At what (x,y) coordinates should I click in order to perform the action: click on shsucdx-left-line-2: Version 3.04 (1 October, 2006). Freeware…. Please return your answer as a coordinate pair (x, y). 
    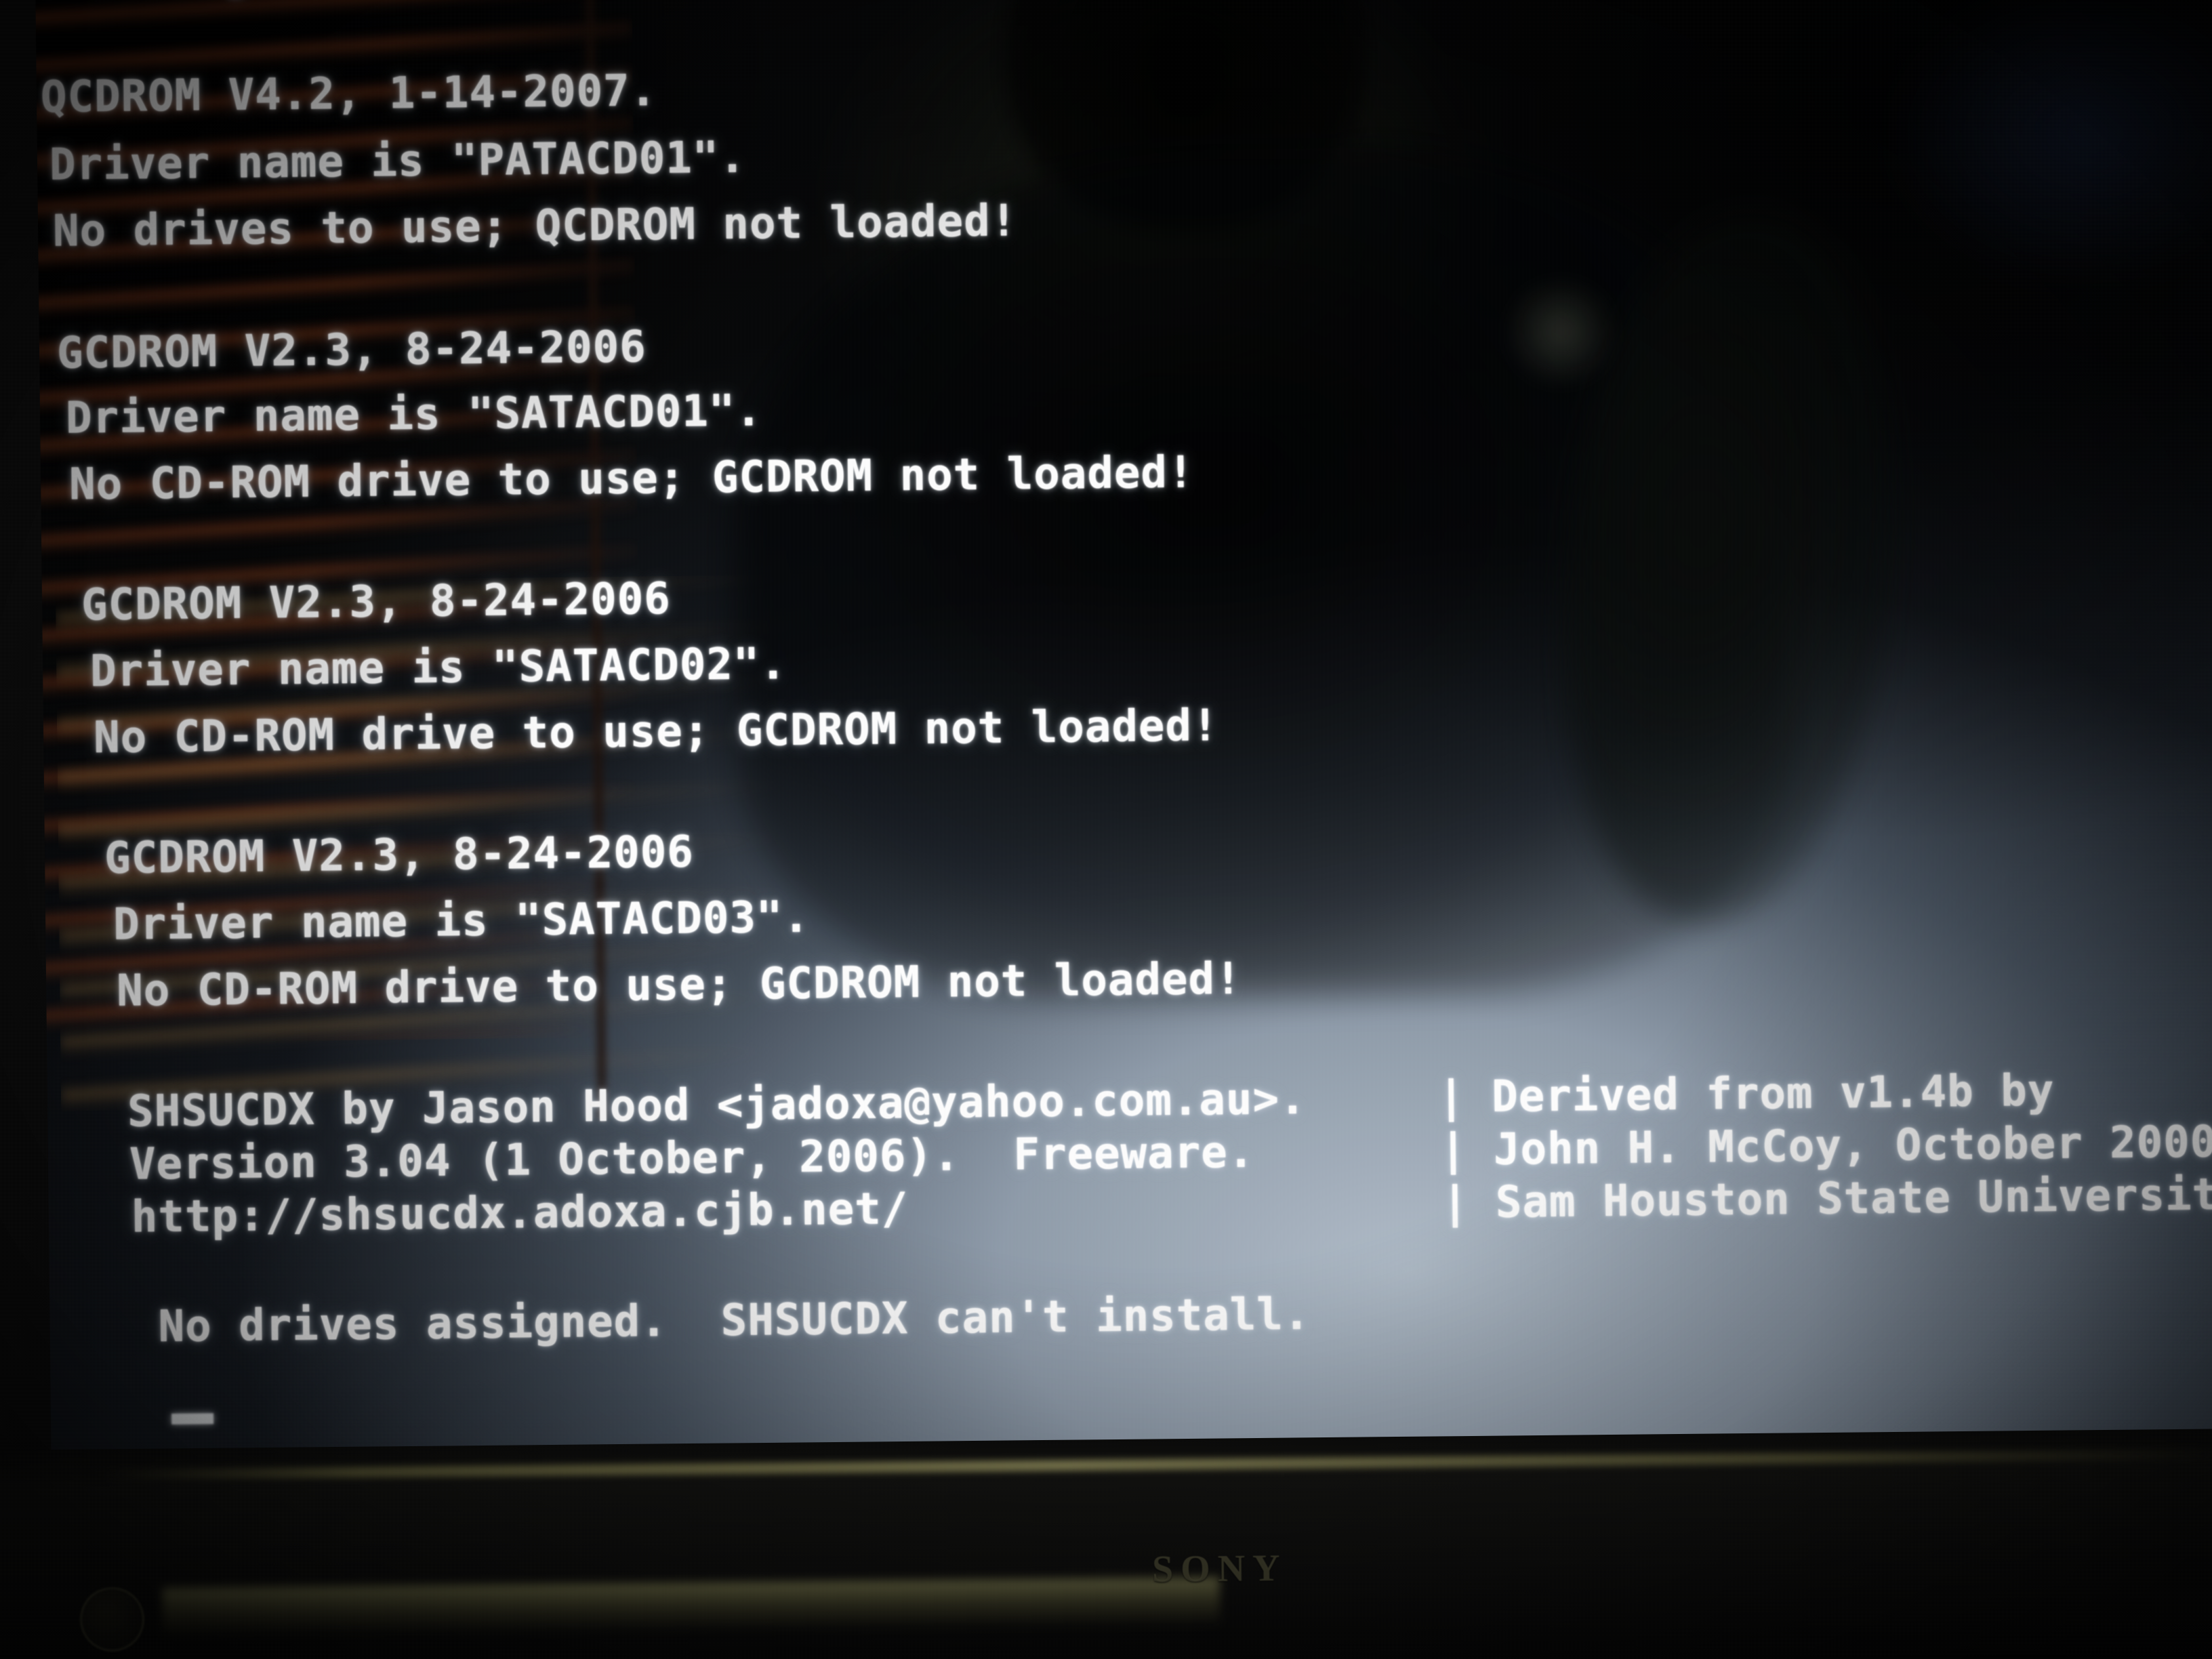
    Looking at the image, I should click on (692, 1158).